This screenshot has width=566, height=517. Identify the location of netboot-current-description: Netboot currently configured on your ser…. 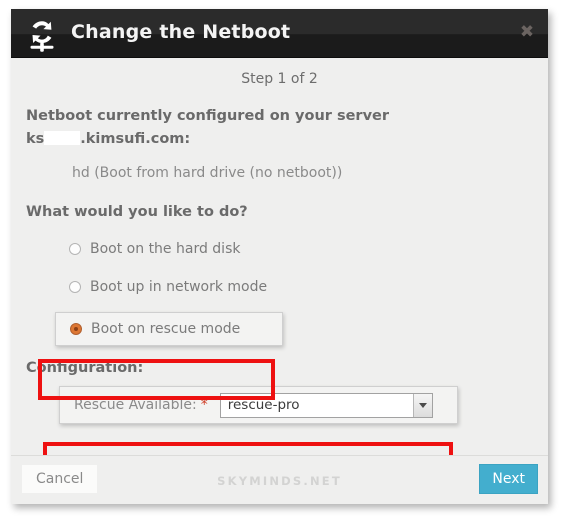
(256, 128).